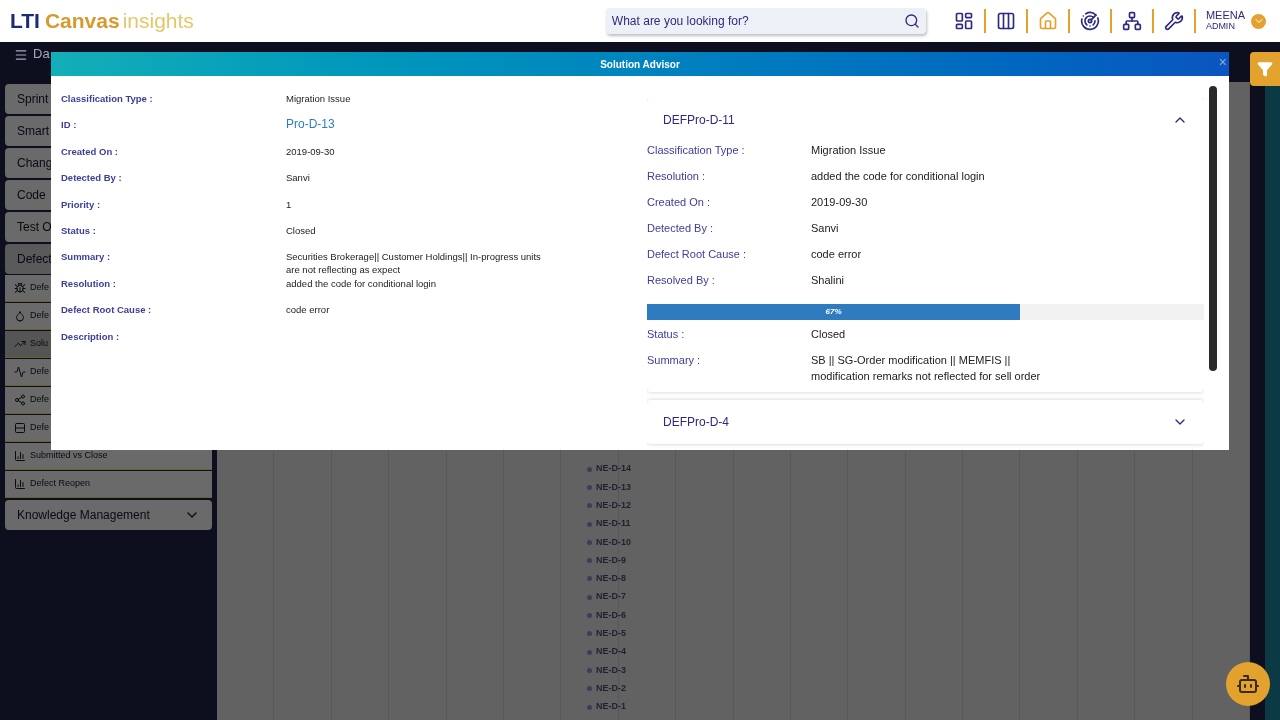  What do you see at coordinates (765, 21) in the screenshot?
I see `search-field: What are you looking for?` at bounding box center [765, 21].